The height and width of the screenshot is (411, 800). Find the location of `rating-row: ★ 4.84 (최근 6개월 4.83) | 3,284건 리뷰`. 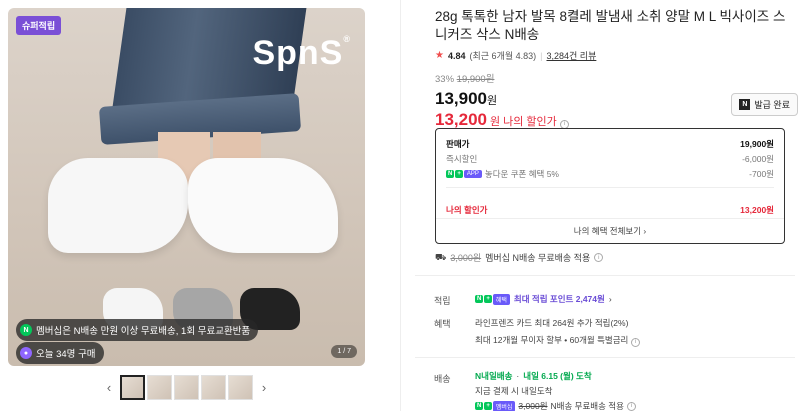

rating-row: ★ 4.84 (최근 6개월 4.83) | 3,284건 리뷰 is located at coordinates (612, 55).